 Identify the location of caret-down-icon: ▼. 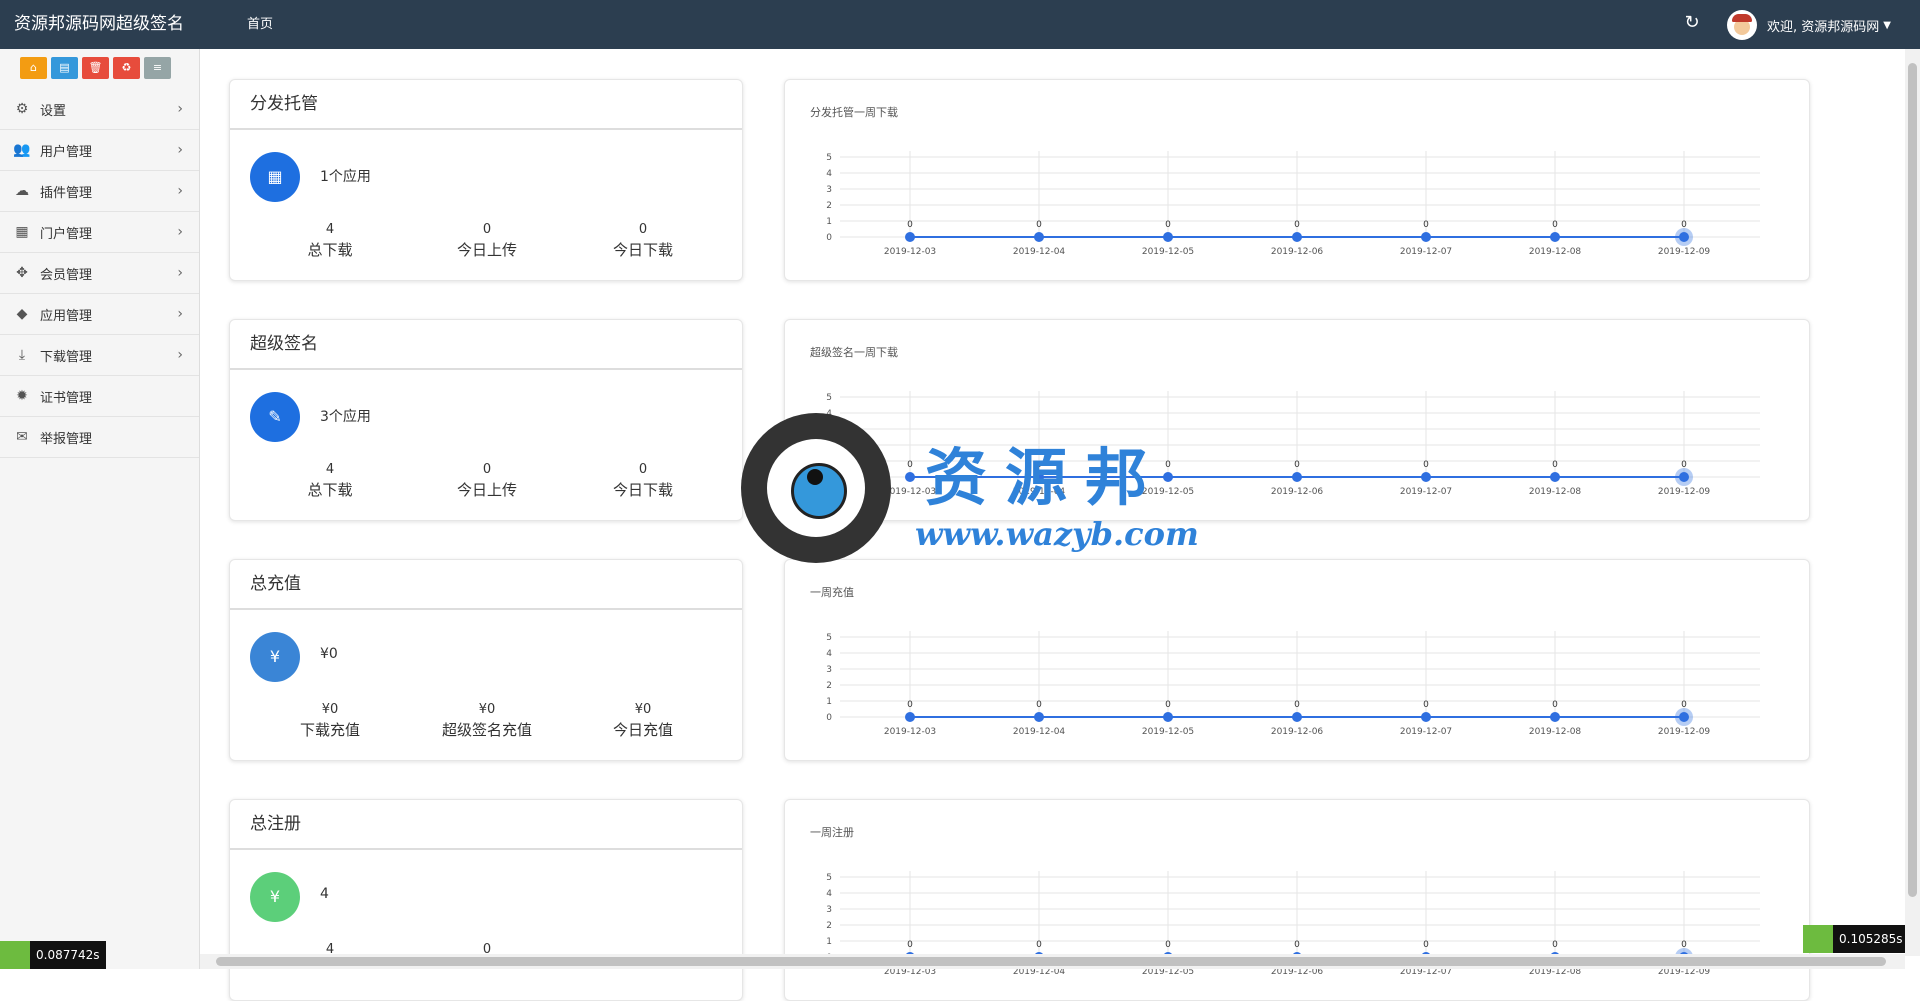
(1887, 25).